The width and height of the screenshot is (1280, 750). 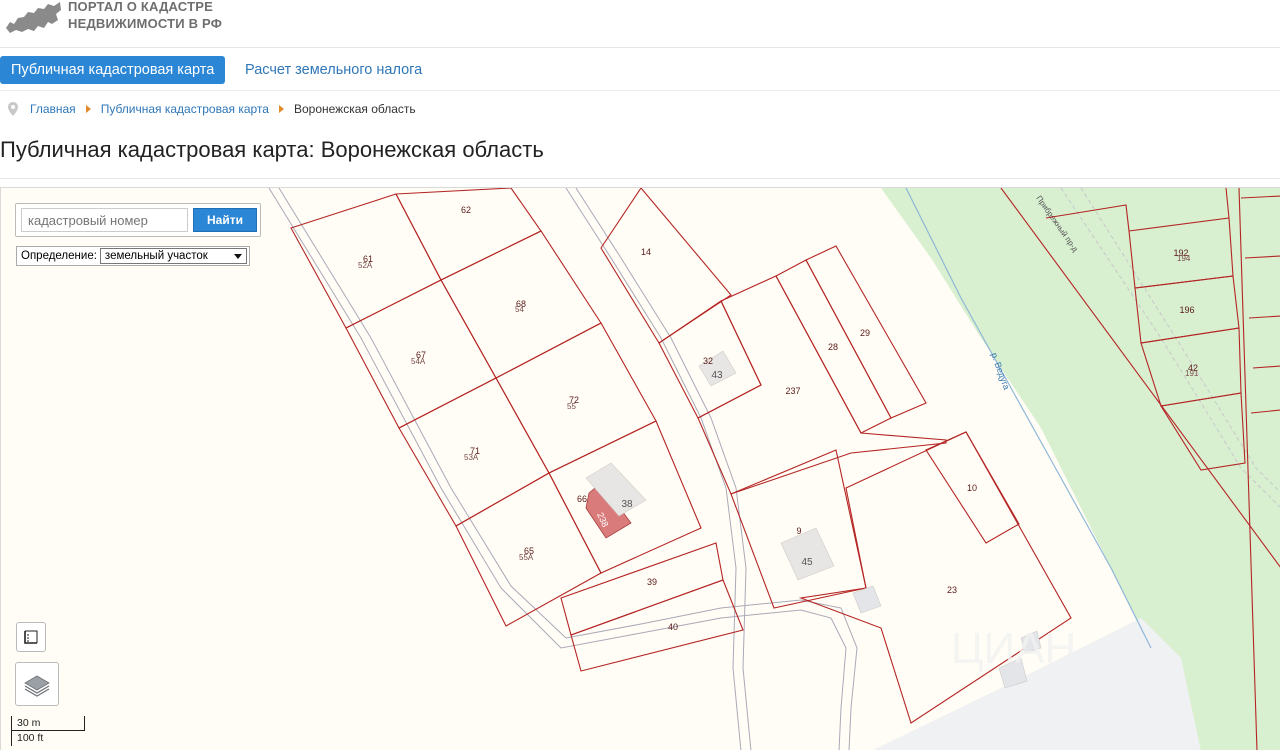 What do you see at coordinates (225, 220) in the screenshot?
I see `find-button: Найти` at bounding box center [225, 220].